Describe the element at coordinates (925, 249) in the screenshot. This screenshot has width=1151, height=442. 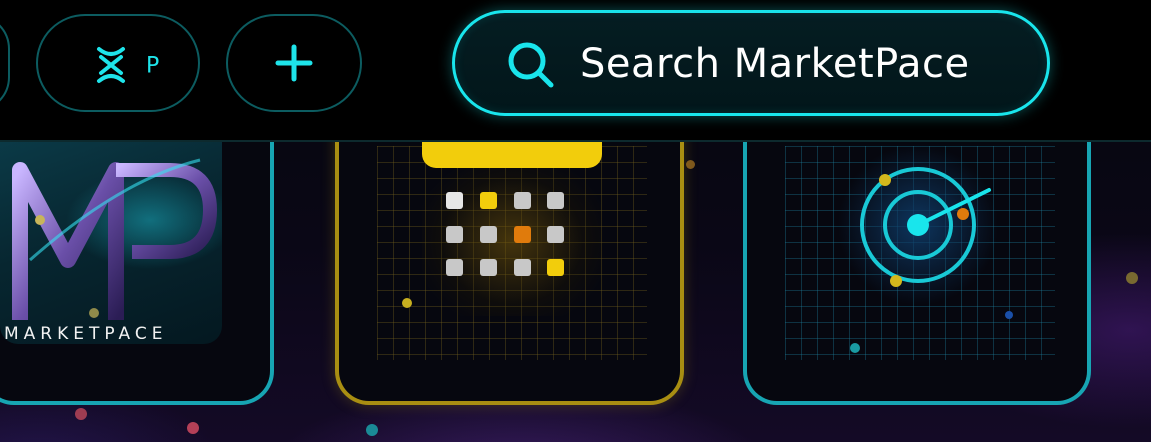
I see `radar-icon` at that location.